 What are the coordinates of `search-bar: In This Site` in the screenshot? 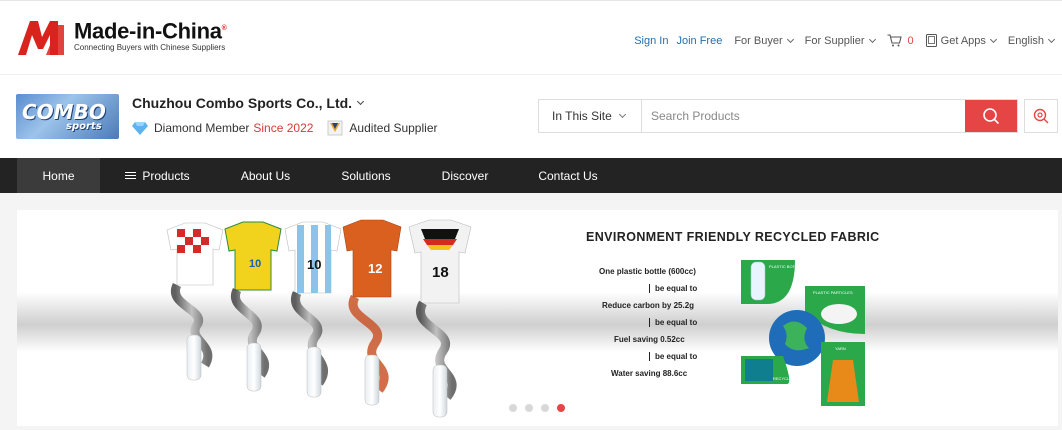 It's located at (778, 116).